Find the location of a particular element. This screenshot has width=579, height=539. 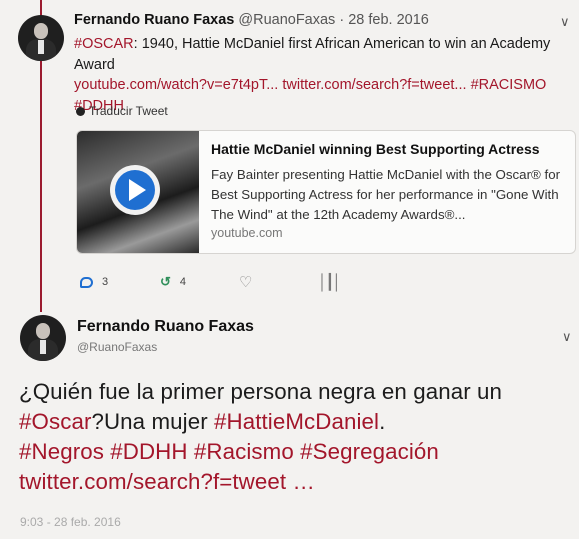

like-button: ♡ is located at coordinates (245, 282).